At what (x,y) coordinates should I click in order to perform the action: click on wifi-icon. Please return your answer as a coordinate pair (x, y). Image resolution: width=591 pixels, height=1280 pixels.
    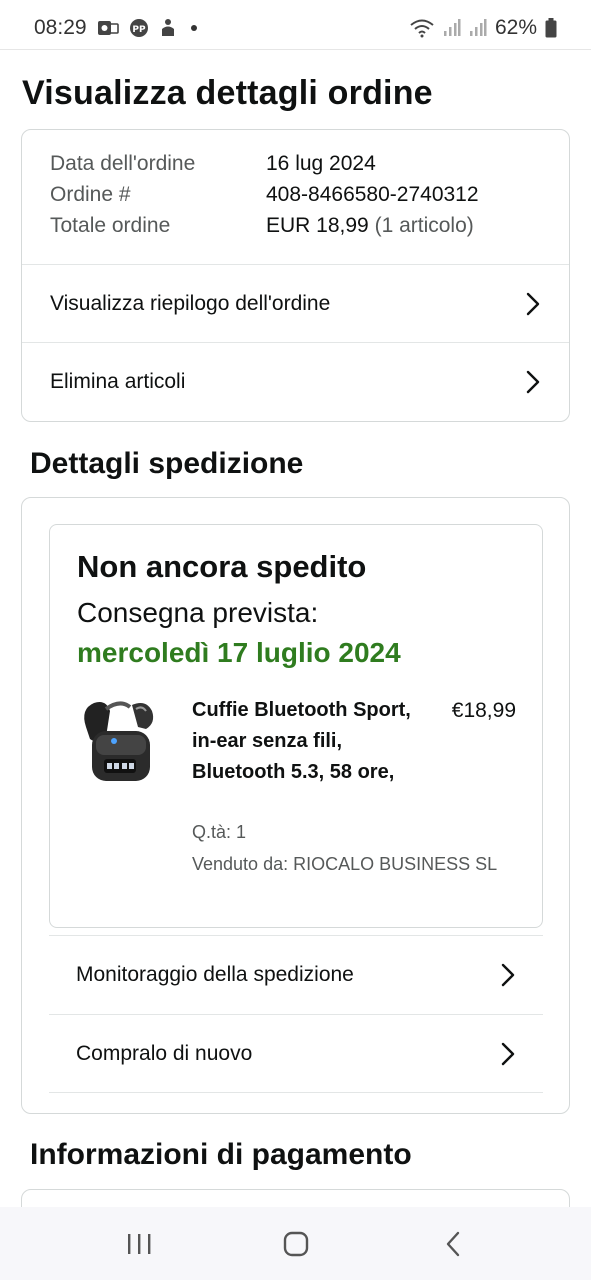
    Looking at the image, I should click on (422, 28).